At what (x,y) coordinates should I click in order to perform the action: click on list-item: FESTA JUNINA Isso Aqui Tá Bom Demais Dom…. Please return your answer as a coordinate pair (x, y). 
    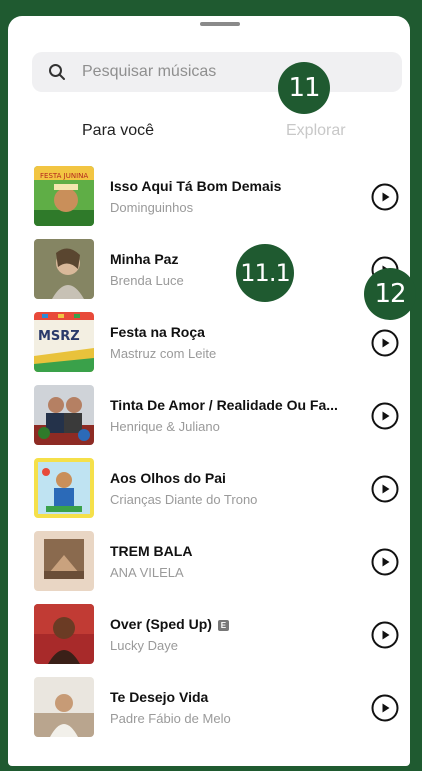
    Looking at the image, I should click on (209, 196).